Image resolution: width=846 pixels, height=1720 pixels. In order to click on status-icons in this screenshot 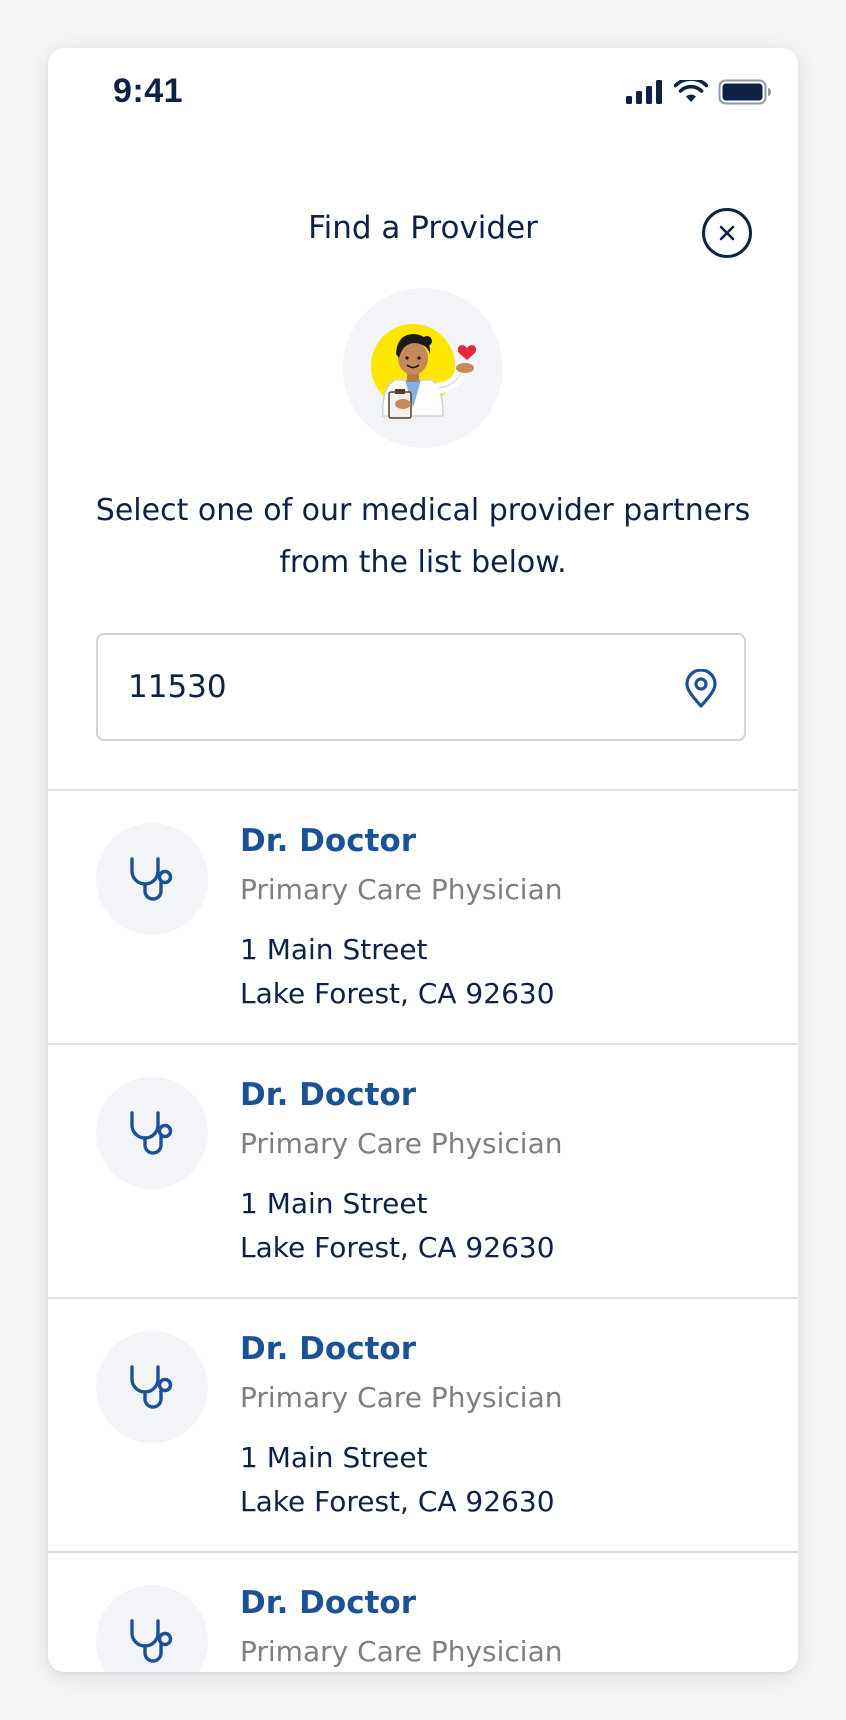, I will do `click(699, 92)`.